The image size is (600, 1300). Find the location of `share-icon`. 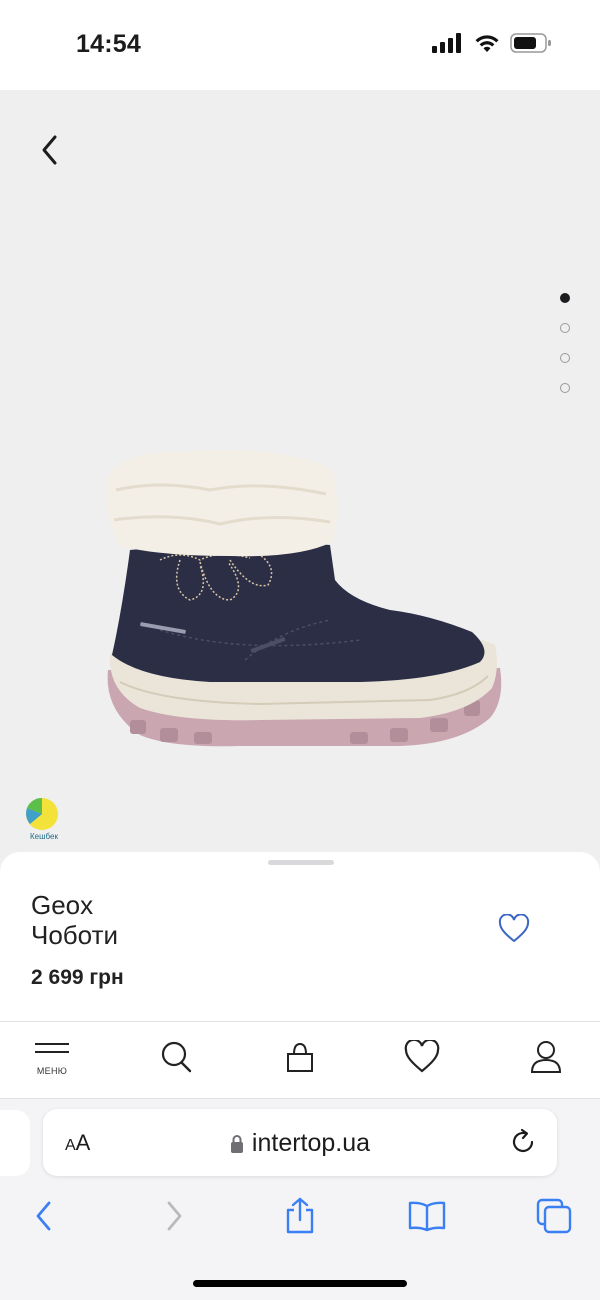

share-icon is located at coordinates (300, 1215).